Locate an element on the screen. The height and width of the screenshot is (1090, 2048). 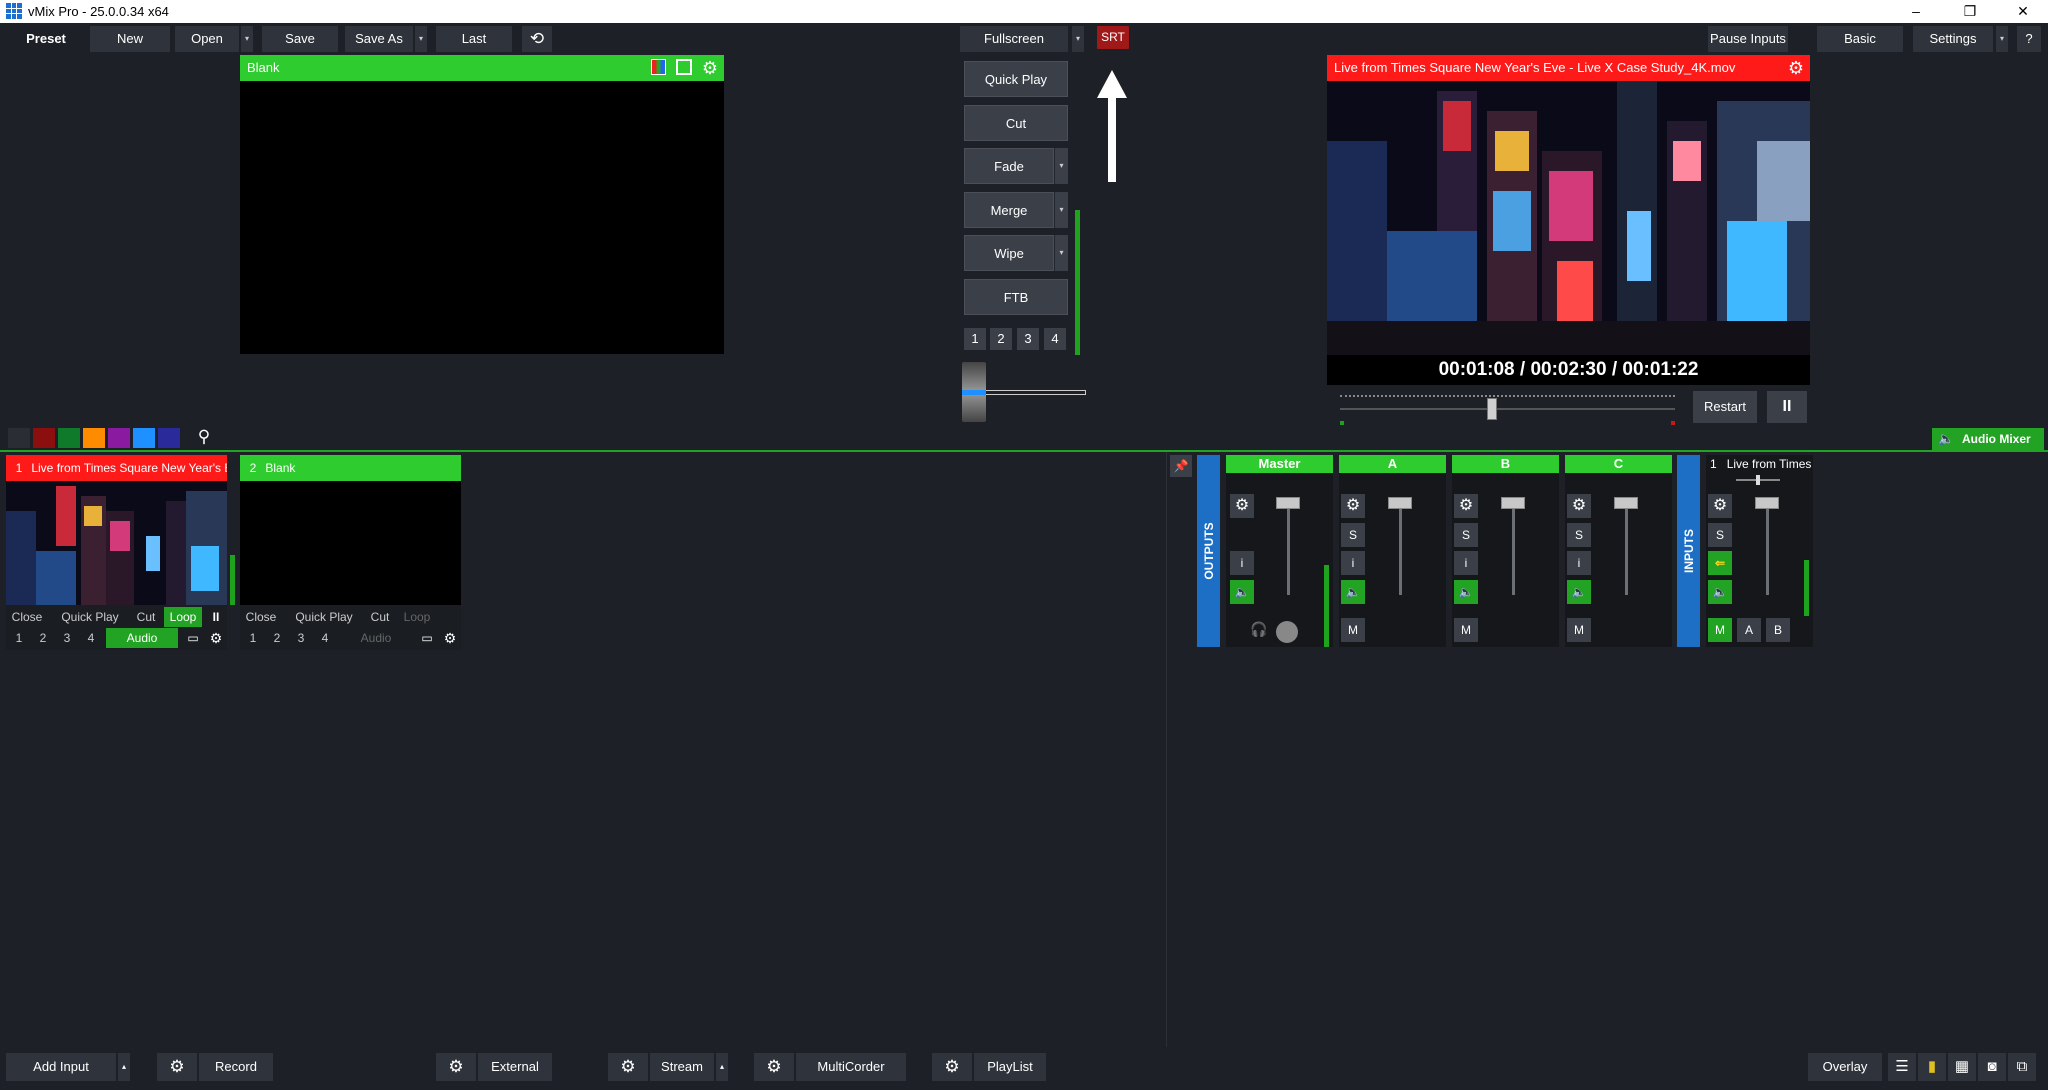
list-icon: ☰ is located at coordinates (1902, 1067).